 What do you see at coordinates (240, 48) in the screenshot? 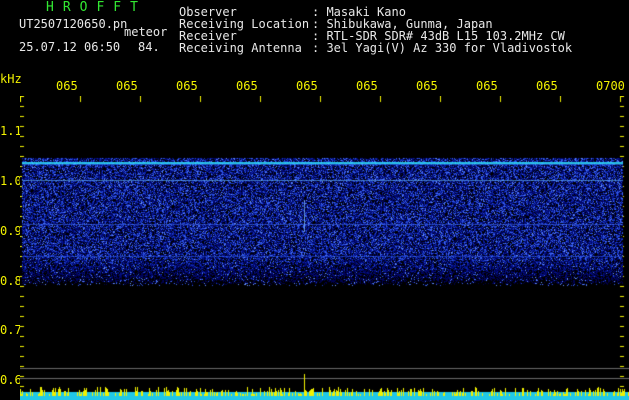
I see `field-label-antenna: Receiving Antenna` at bounding box center [240, 48].